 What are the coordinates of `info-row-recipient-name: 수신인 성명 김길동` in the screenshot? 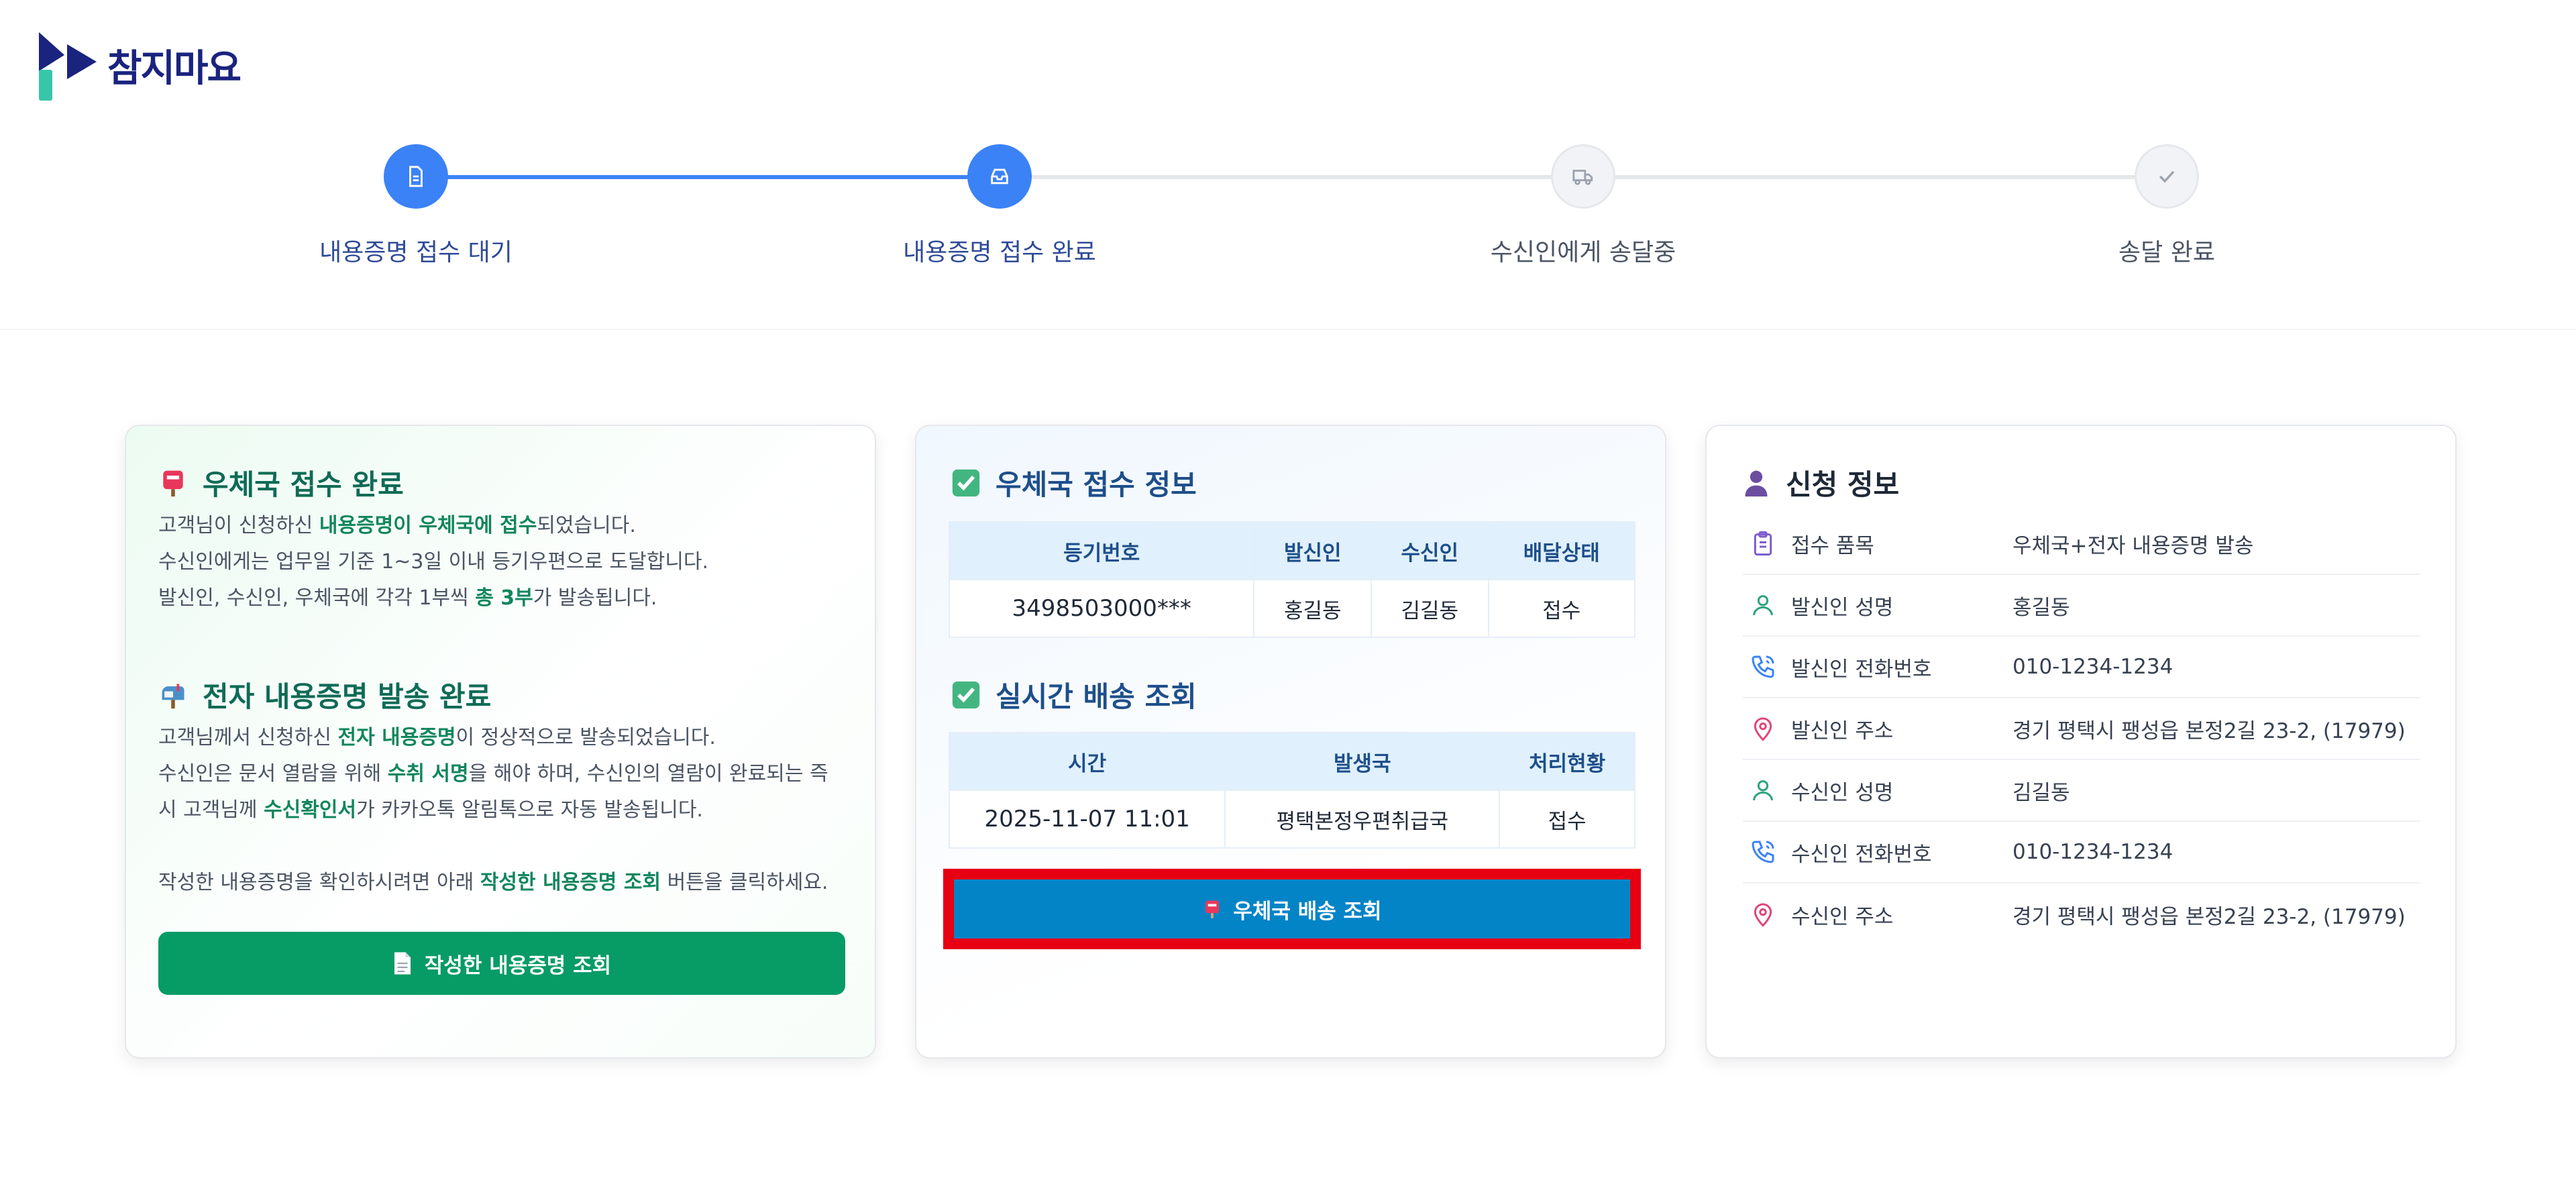 It's located at (2081, 791).